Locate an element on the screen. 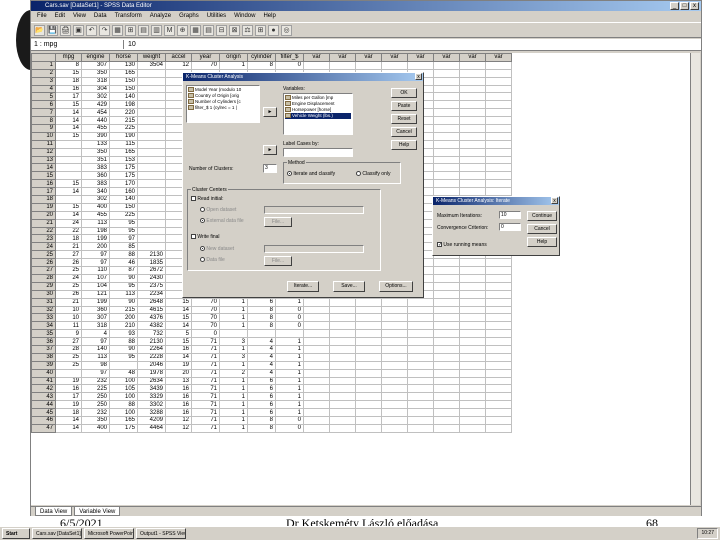 The height and width of the screenshot is (540, 720). table-cell: 70 is located at coordinates (205, 302).